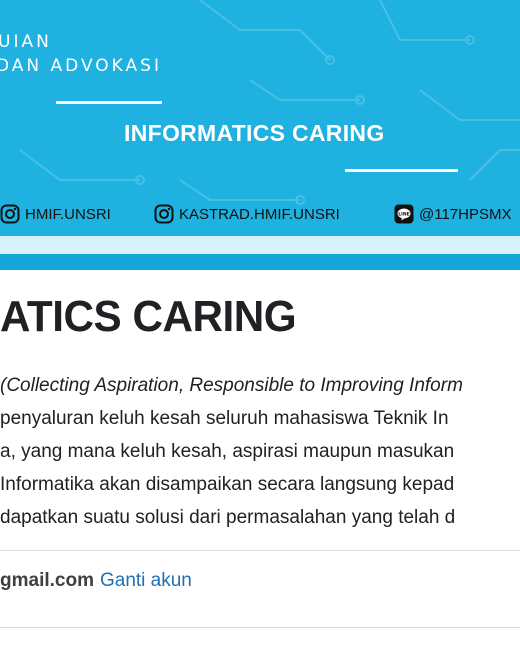  I want to click on social-handle: HMIF.UNSRI, so click(68, 214).